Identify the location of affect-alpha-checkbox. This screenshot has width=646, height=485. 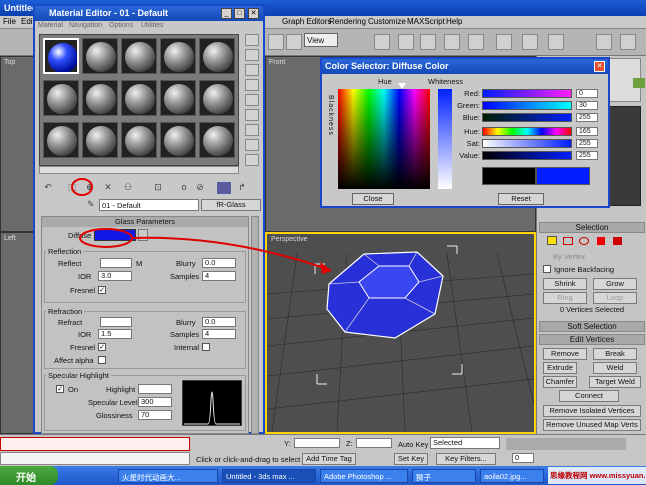
(102, 360).